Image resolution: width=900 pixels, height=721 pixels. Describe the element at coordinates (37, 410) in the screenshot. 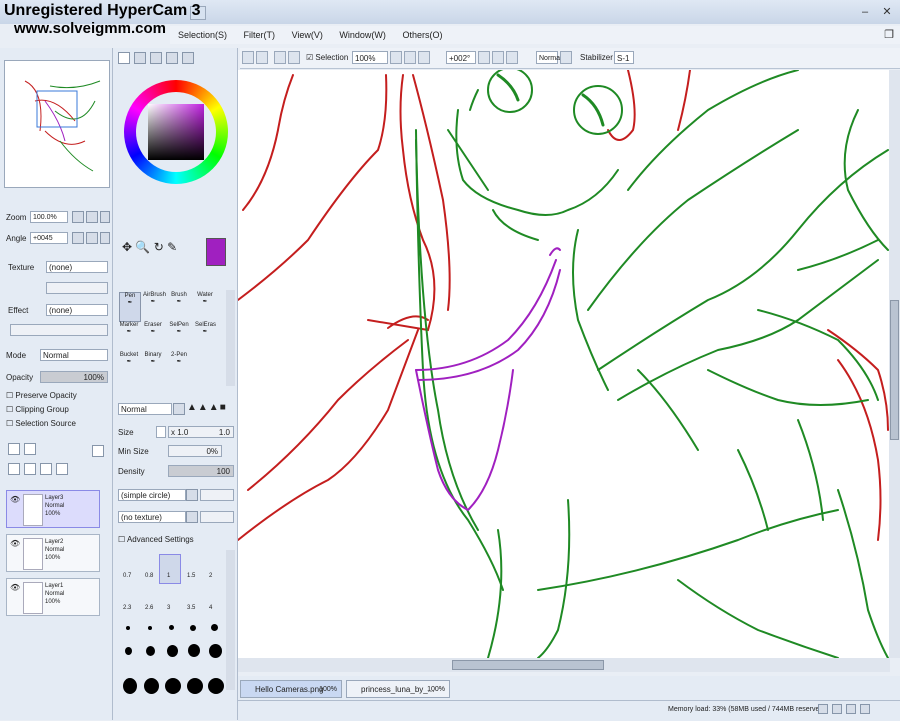

I see `clipping-group-checkbox: ☐ Clipping Group` at that location.